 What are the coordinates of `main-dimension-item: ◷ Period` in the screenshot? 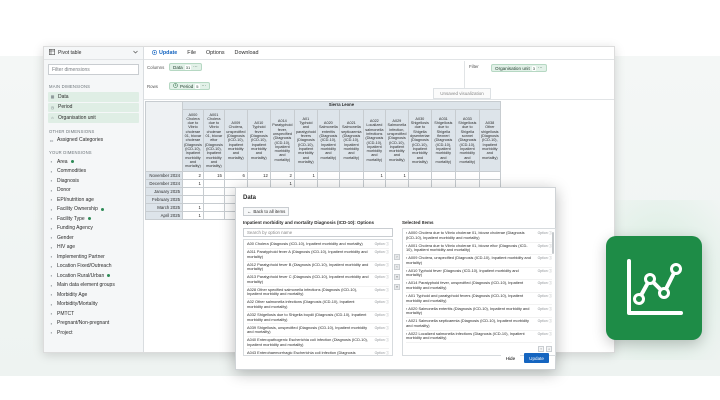 It's located at (93, 107).